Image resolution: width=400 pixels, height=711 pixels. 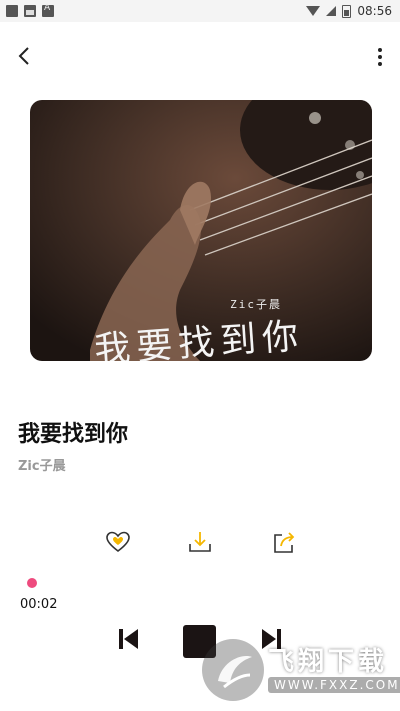 I want to click on watermark: 飞翔下载 WWW.FXXZ.COM, so click(x=301, y=671).